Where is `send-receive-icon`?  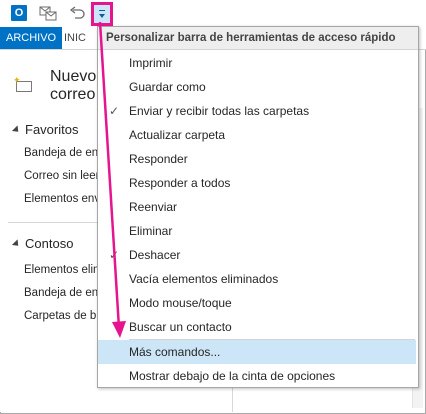
send-receive-icon is located at coordinates (48, 13).